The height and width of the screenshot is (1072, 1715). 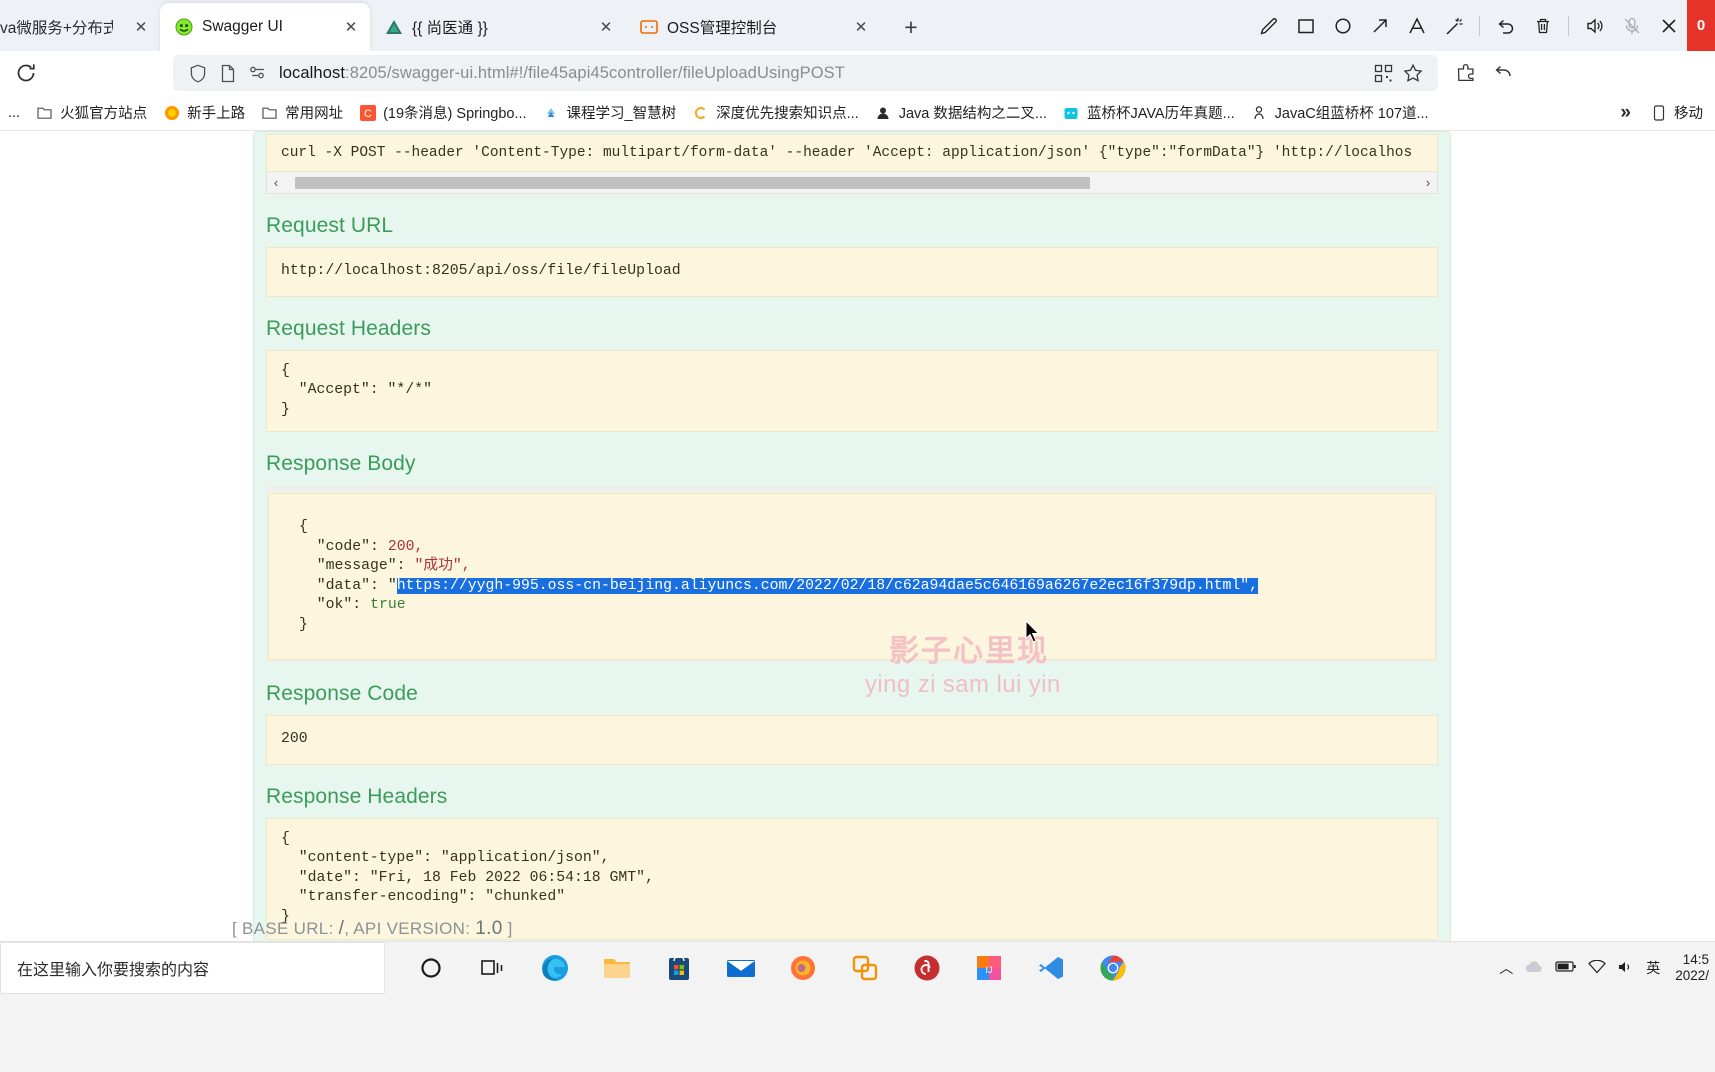 What do you see at coordinates (610, 112) in the screenshot?
I see `bookmark-item: 课程学习_智慧树` at bounding box center [610, 112].